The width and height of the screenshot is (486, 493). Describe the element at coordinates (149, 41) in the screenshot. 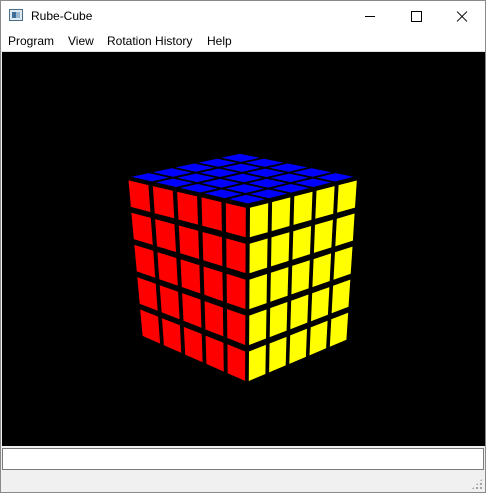

I see `menu-rotation-history: Rotation History` at that location.